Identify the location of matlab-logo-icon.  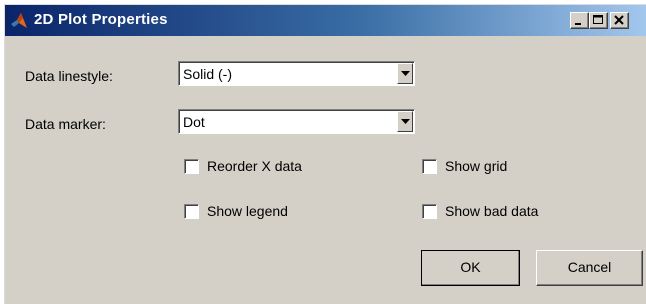
(19, 21).